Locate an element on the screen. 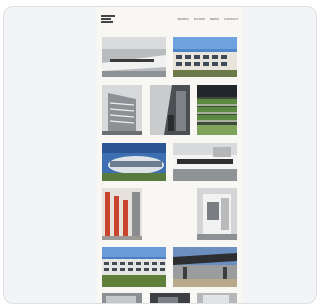 The width and height of the screenshot is (320, 305). nav-item: WORKS is located at coordinates (182, 19).